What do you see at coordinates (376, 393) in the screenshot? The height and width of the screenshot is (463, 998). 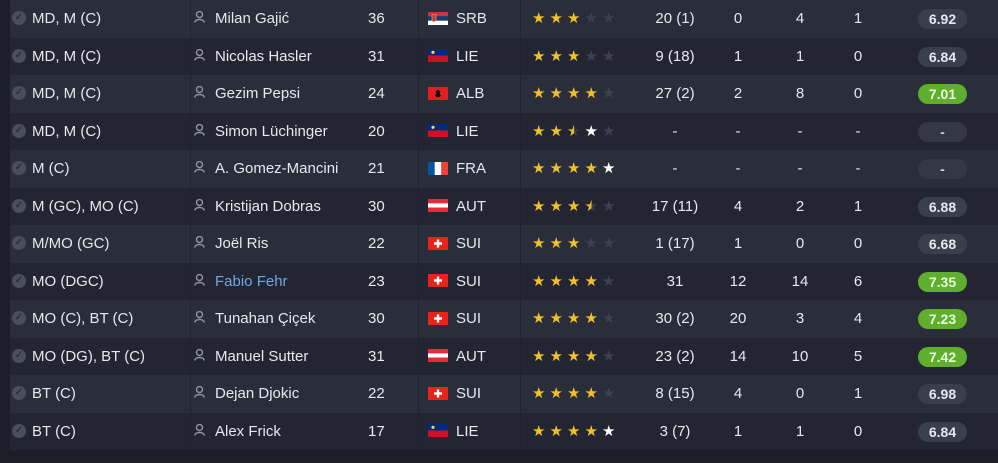 I see `age-cell: 22` at bounding box center [376, 393].